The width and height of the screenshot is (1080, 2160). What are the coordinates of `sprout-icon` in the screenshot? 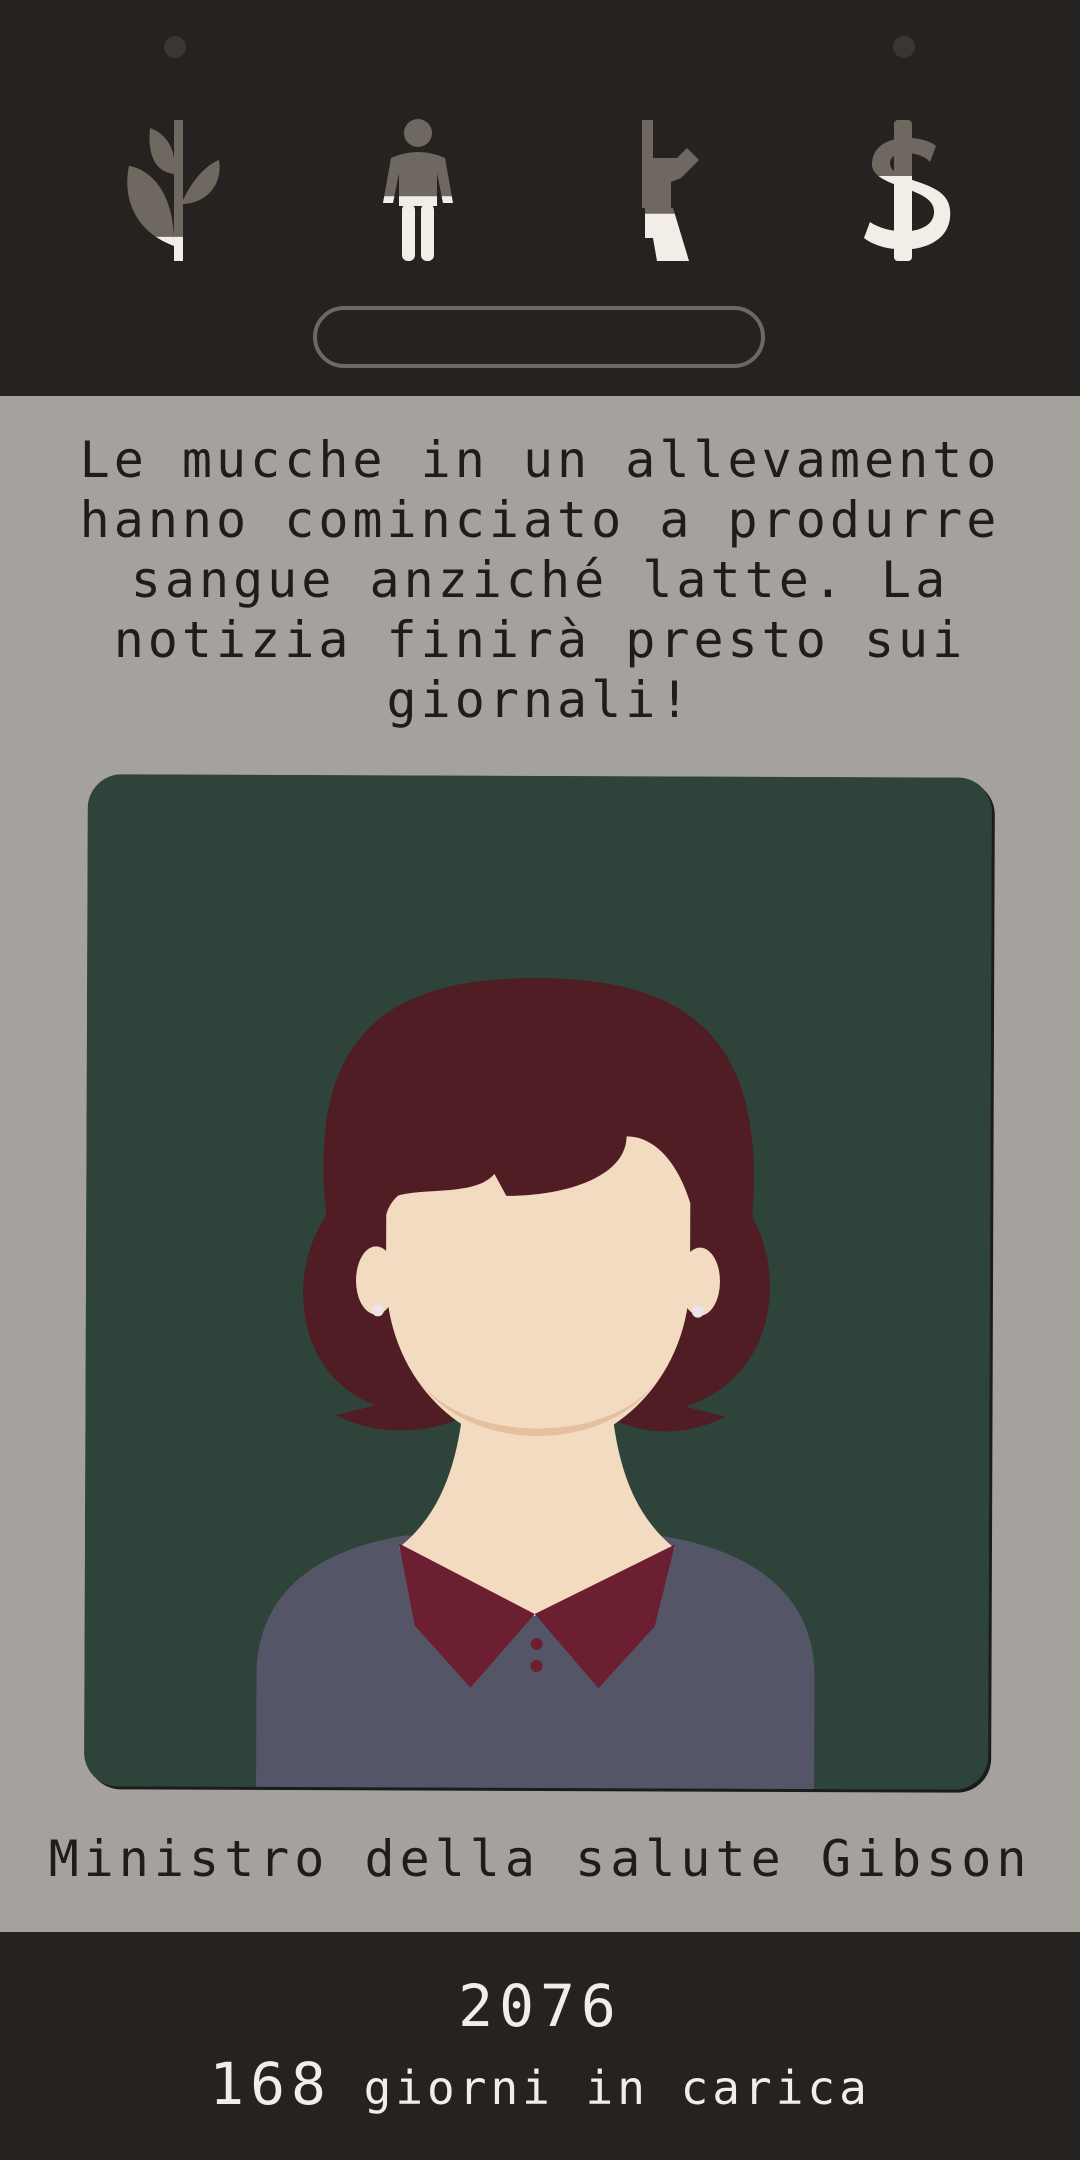 It's located at (173, 190).